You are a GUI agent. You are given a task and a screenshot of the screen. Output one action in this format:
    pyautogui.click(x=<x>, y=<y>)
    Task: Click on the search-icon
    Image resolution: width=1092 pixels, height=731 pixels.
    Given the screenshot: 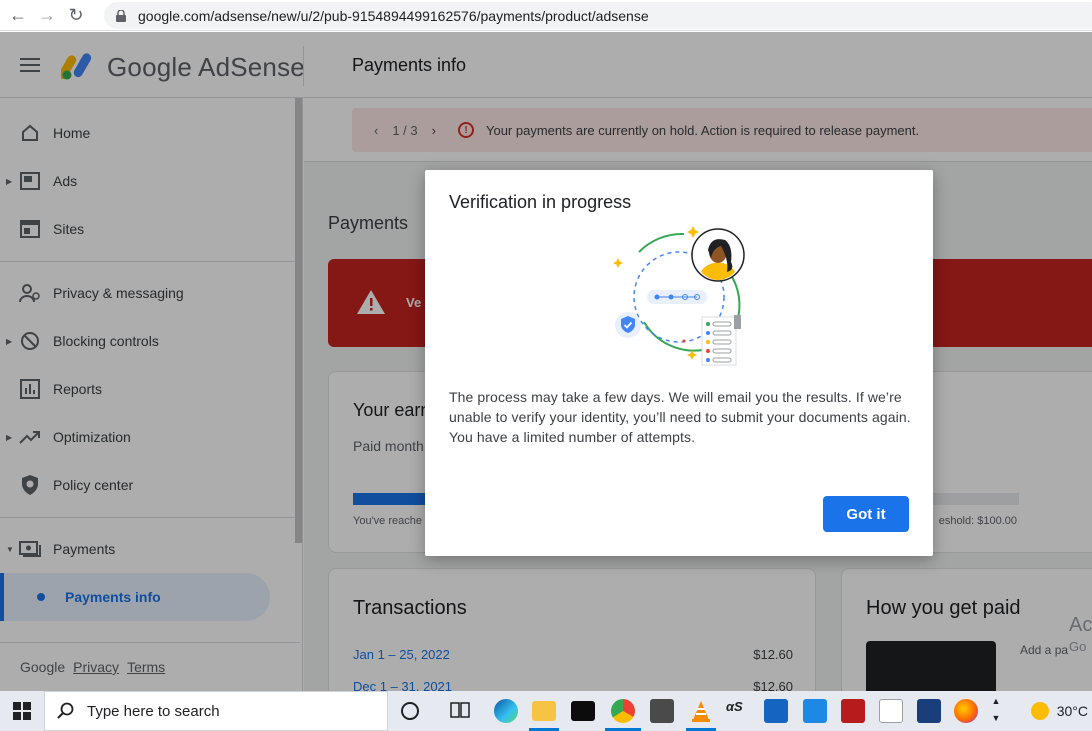 What is the action you would take?
    pyautogui.click(x=65, y=710)
    